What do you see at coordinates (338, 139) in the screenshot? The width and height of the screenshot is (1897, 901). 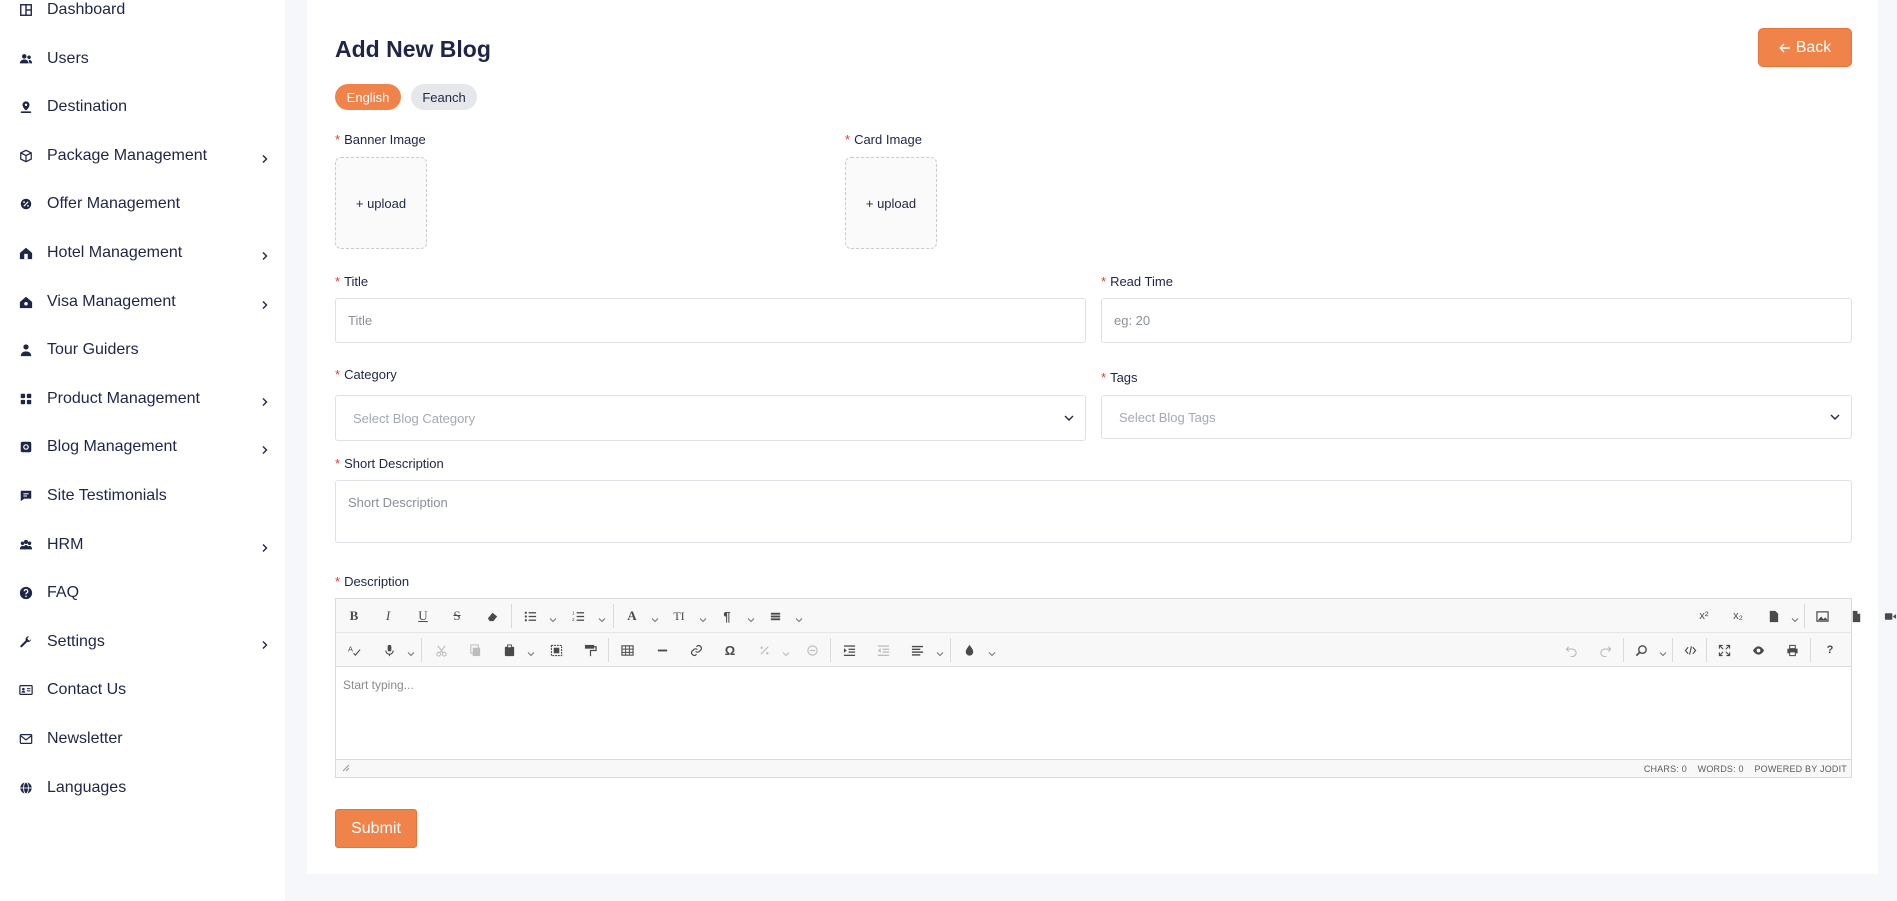 I see `required-mark: *` at bounding box center [338, 139].